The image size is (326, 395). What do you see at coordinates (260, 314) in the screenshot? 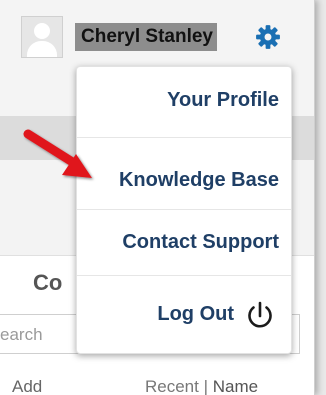
I see `power-icon` at bounding box center [260, 314].